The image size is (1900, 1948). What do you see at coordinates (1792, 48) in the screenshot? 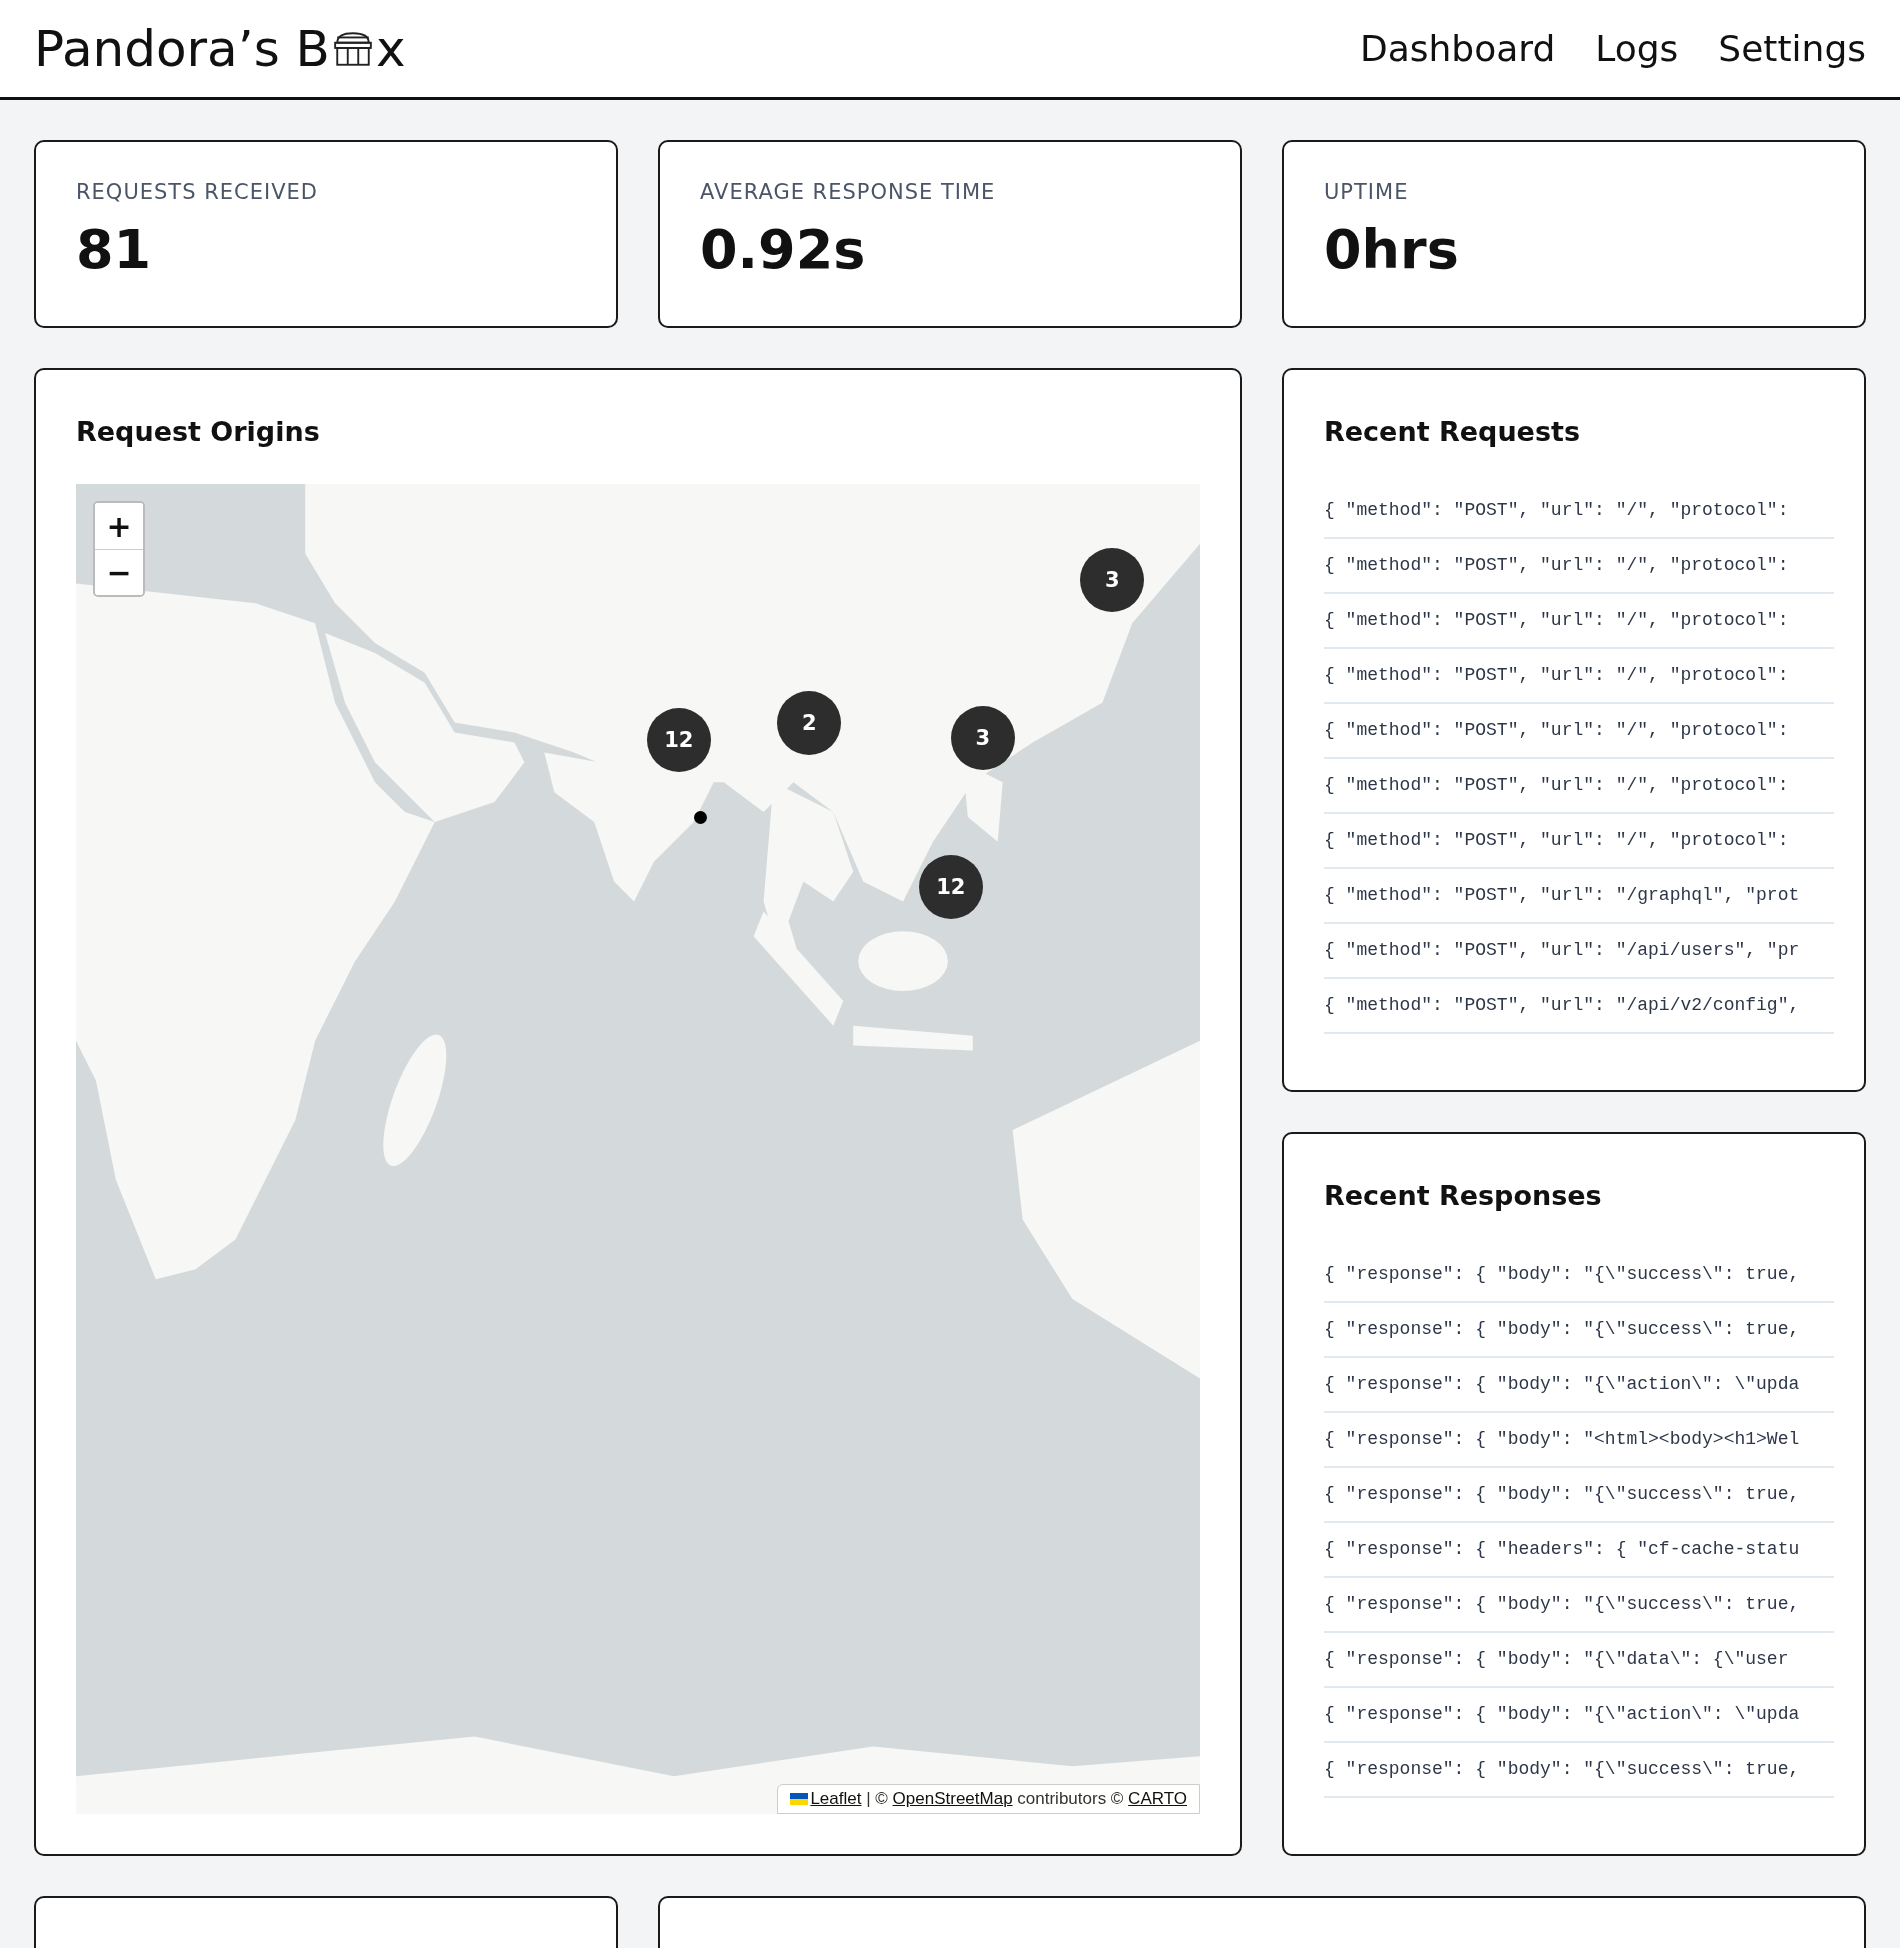
I see `nav-link: Settings` at bounding box center [1792, 48].